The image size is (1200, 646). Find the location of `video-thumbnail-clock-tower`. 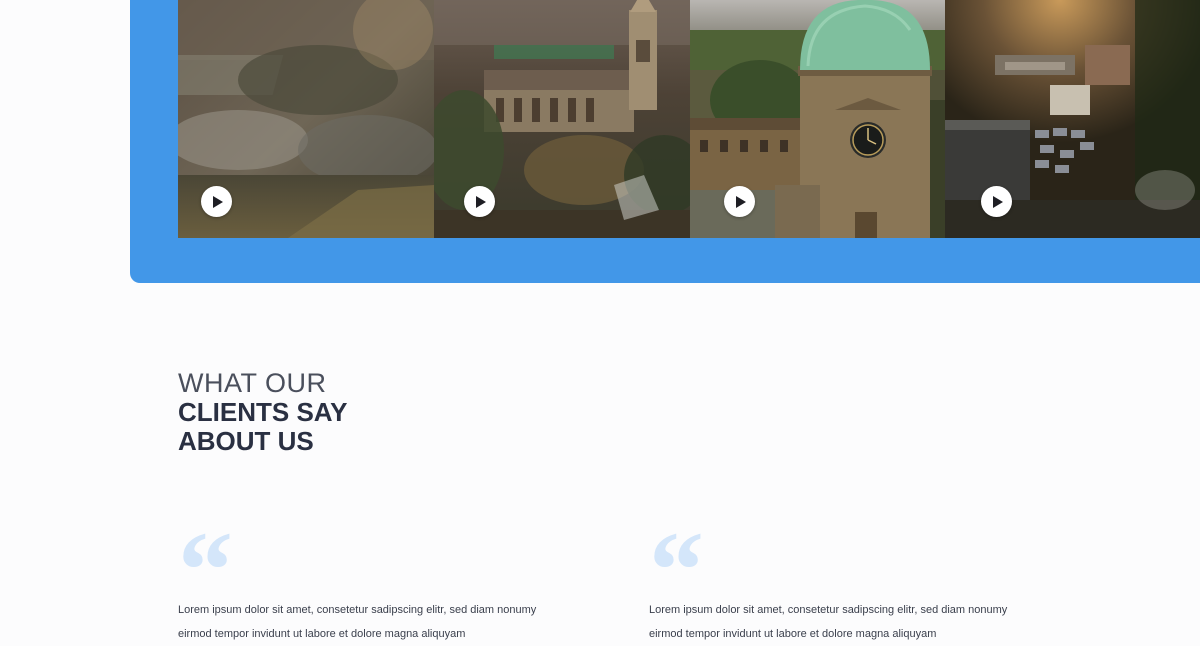

video-thumbnail-clock-tower is located at coordinates (817, 119).